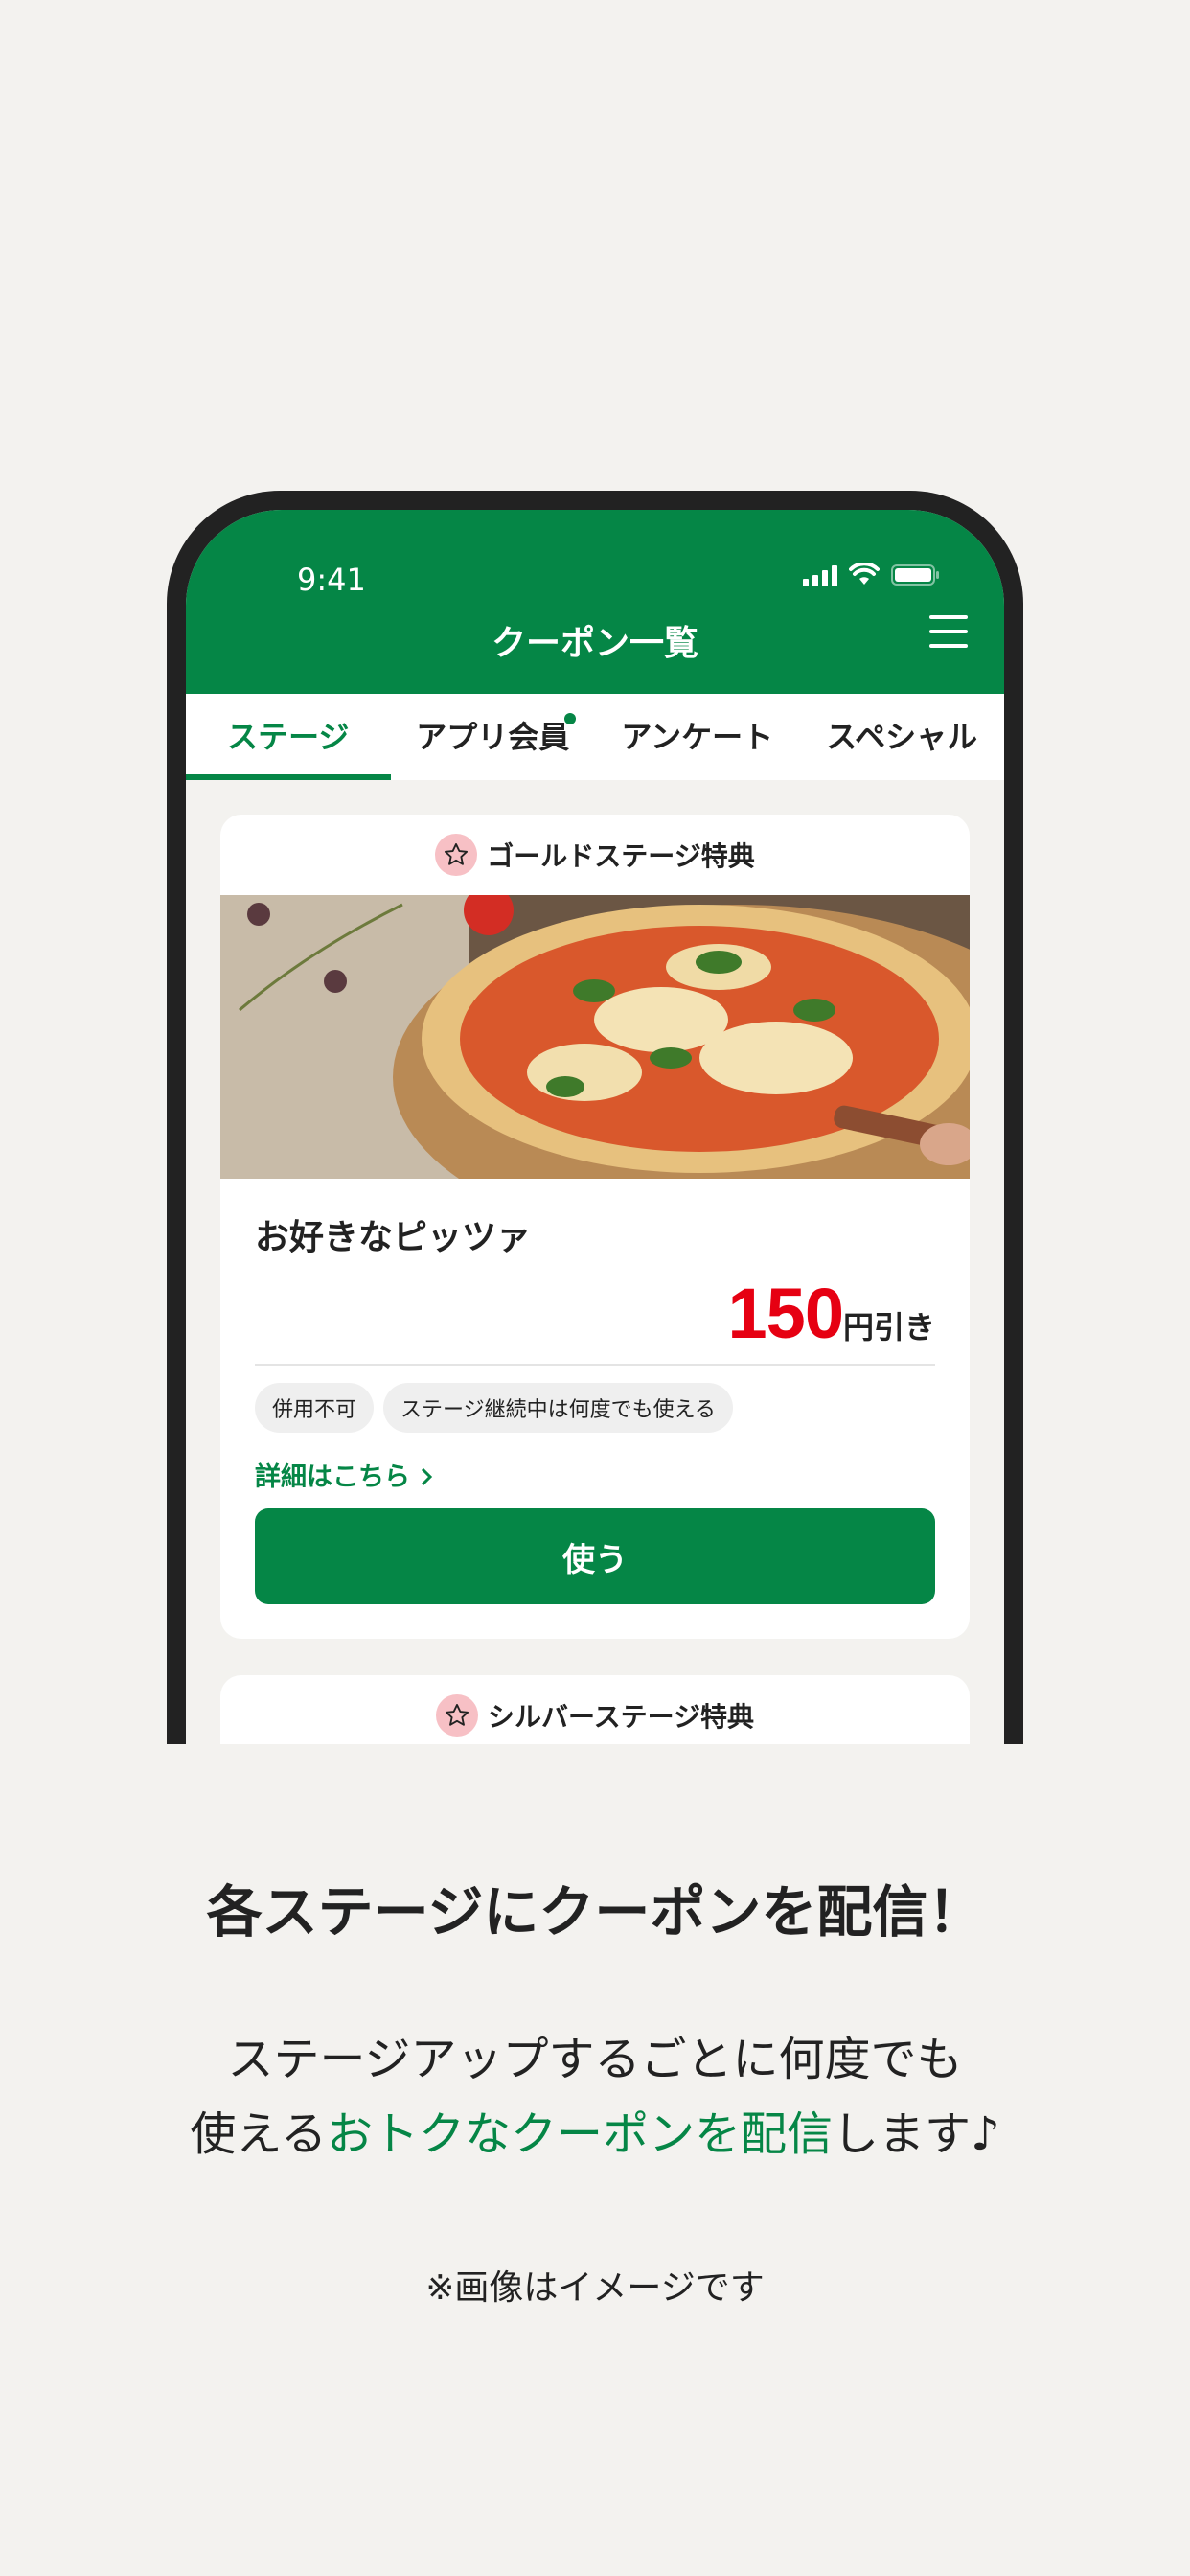 The image size is (1190, 2576). I want to click on description-line-2: 使えるおトクなクーポンを配信します♪, so click(595, 2134).